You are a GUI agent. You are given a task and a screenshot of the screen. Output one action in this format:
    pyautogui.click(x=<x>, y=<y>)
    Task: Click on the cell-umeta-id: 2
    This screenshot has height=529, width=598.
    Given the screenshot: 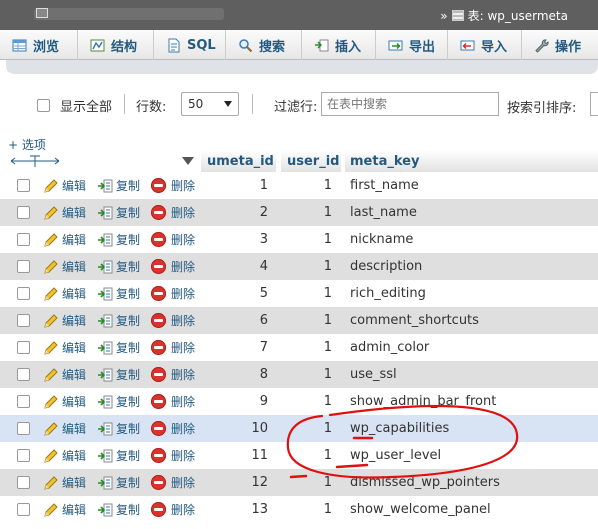 What is the action you would take?
    pyautogui.click(x=234, y=212)
    